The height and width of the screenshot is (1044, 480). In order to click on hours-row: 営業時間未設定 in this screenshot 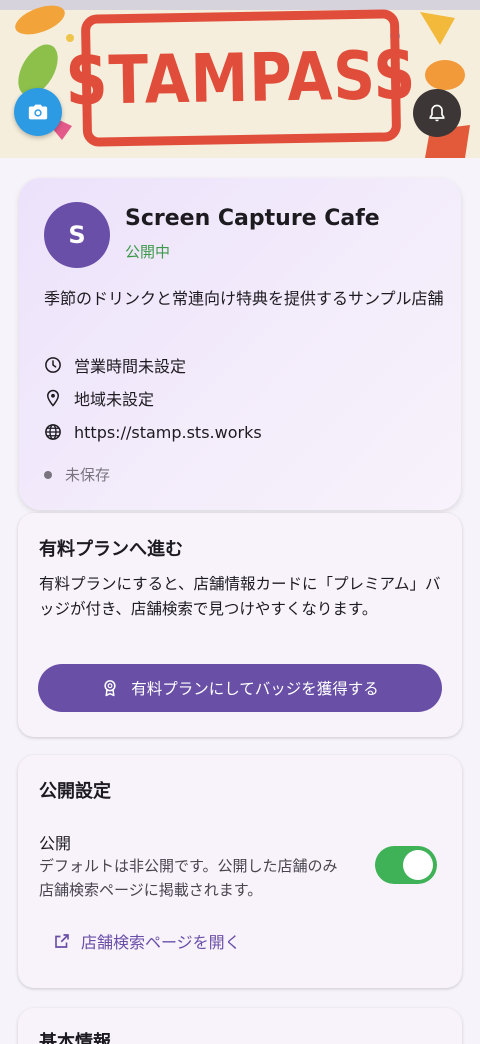, I will do `click(115, 365)`.